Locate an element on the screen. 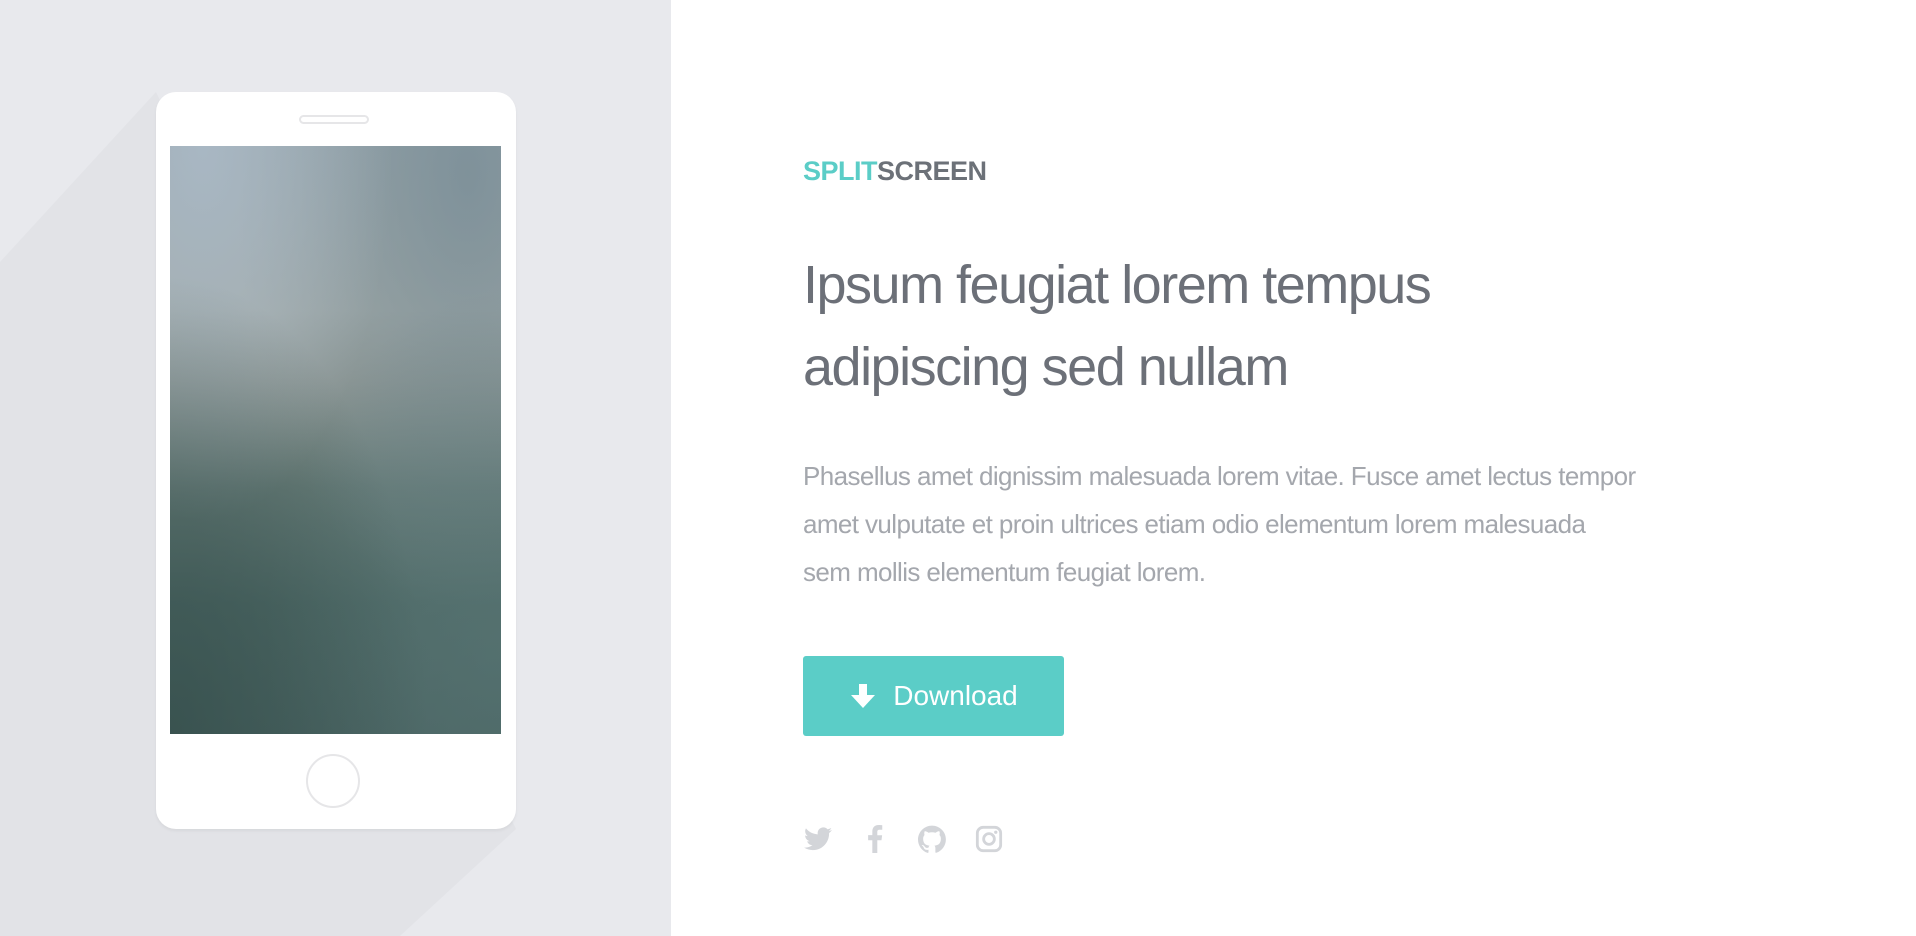 Image resolution: width=1916 pixels, height=936 pixels. download-button-label: Download is located at coordinates (955, 695).